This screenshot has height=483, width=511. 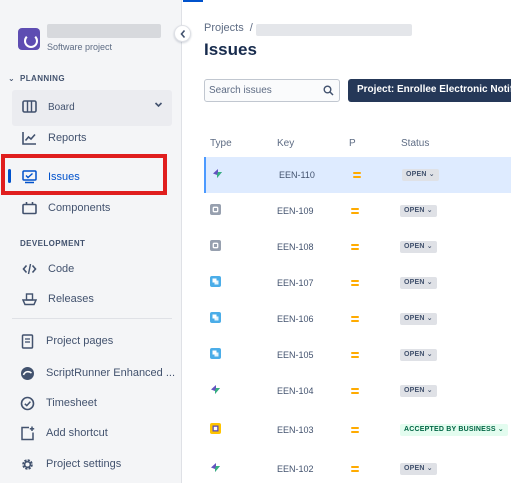 What do you see at coordinates (67, 138) in the screenshot?
I see `sidebar-item-label: Reports` at bounding box center [67, 138].